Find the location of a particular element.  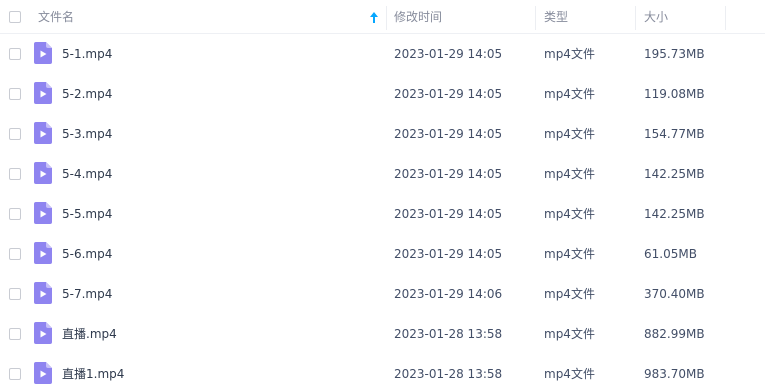

file-size: 154.77MB is located at coordinates (674, 134).